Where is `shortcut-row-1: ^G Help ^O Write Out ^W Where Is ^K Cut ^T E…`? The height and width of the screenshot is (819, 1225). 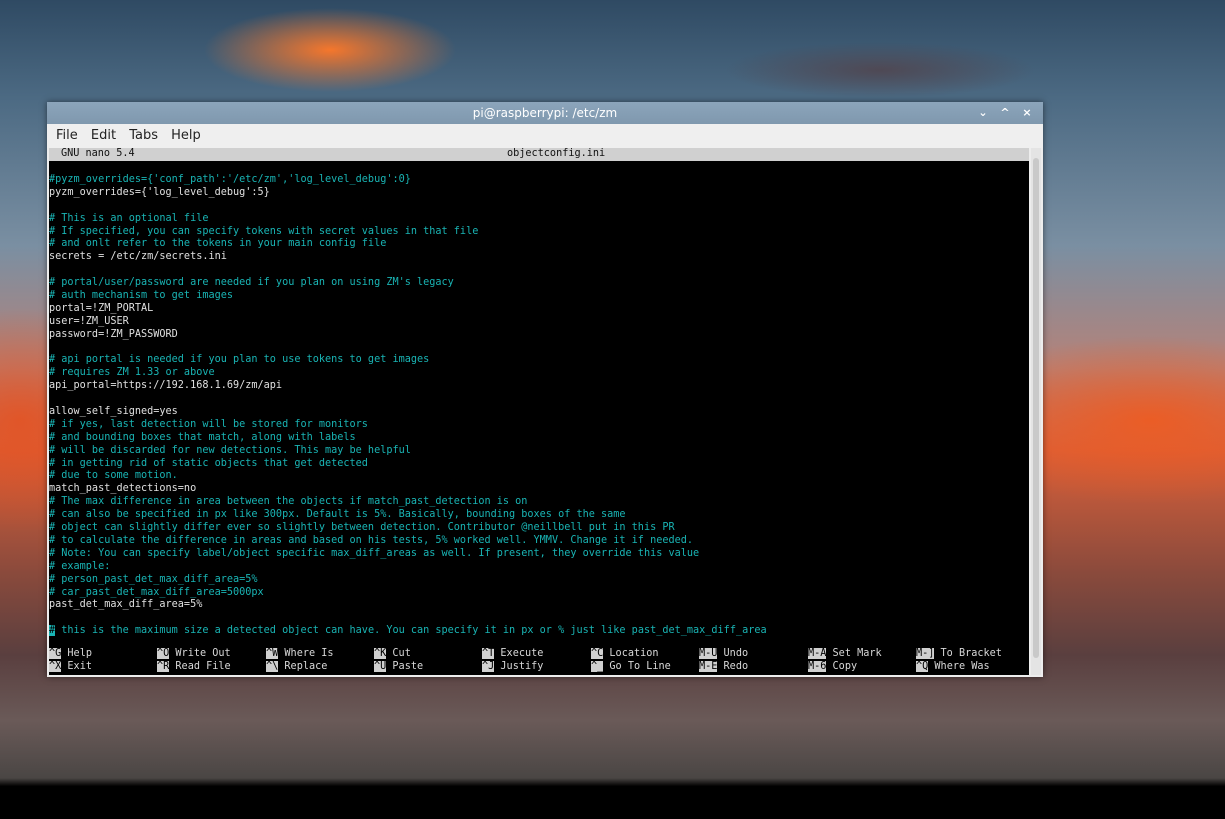
shortcut-row-1: ^G Help ^O Write Out ^W Where Is ^K Cut ^T E… is located at coordinates (539, 654).